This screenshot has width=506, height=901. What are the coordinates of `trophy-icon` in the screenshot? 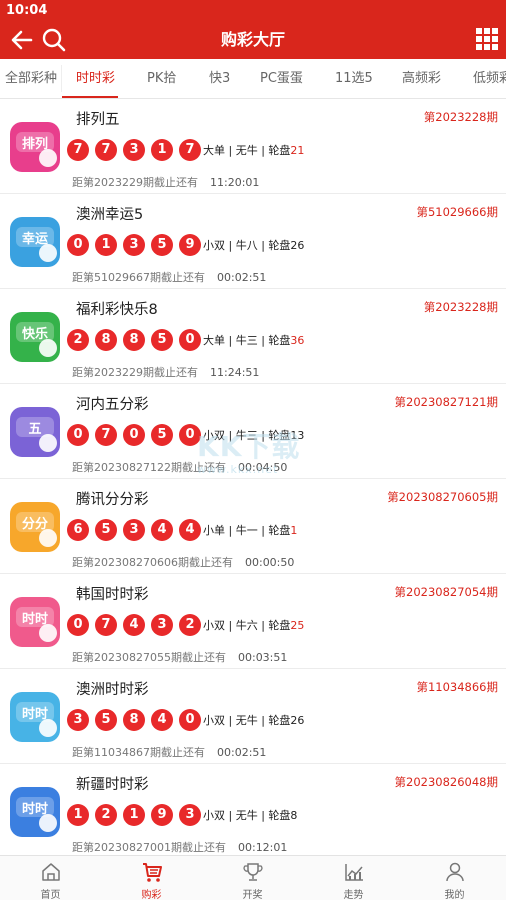 It's located at (253, 872).